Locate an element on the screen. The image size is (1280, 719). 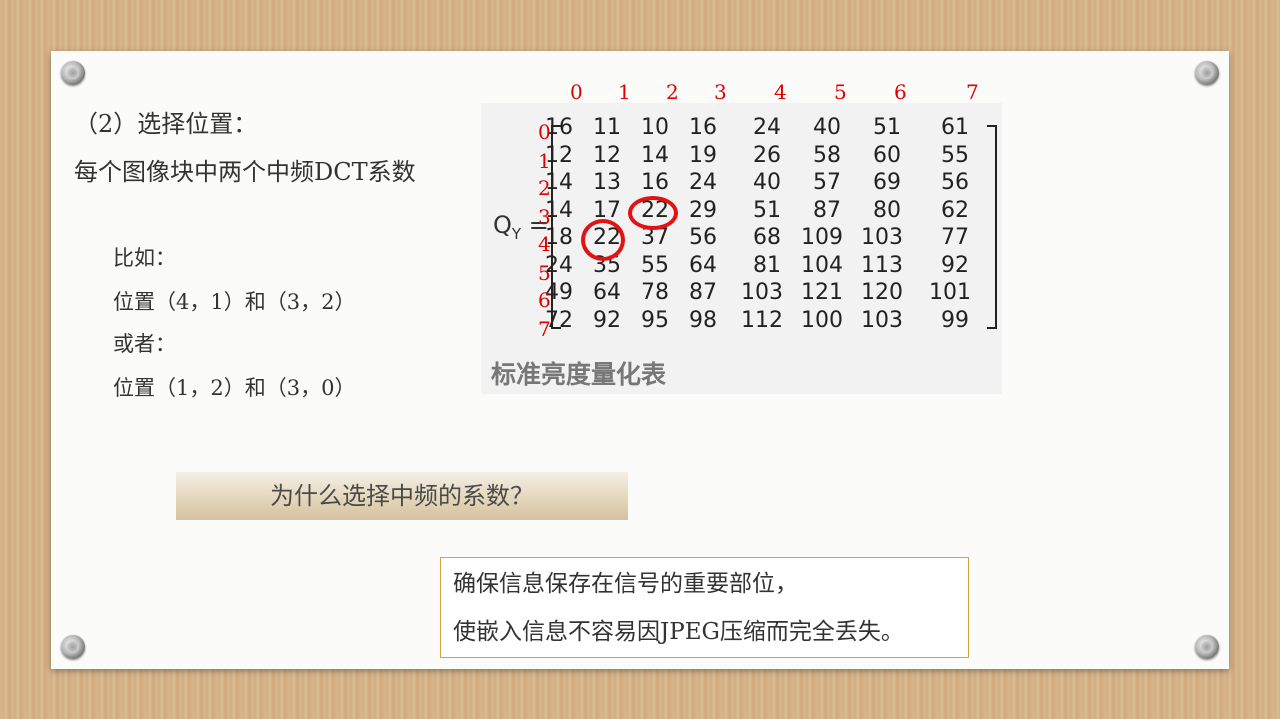
row-index: 7 is located at coordinates (544, 328).